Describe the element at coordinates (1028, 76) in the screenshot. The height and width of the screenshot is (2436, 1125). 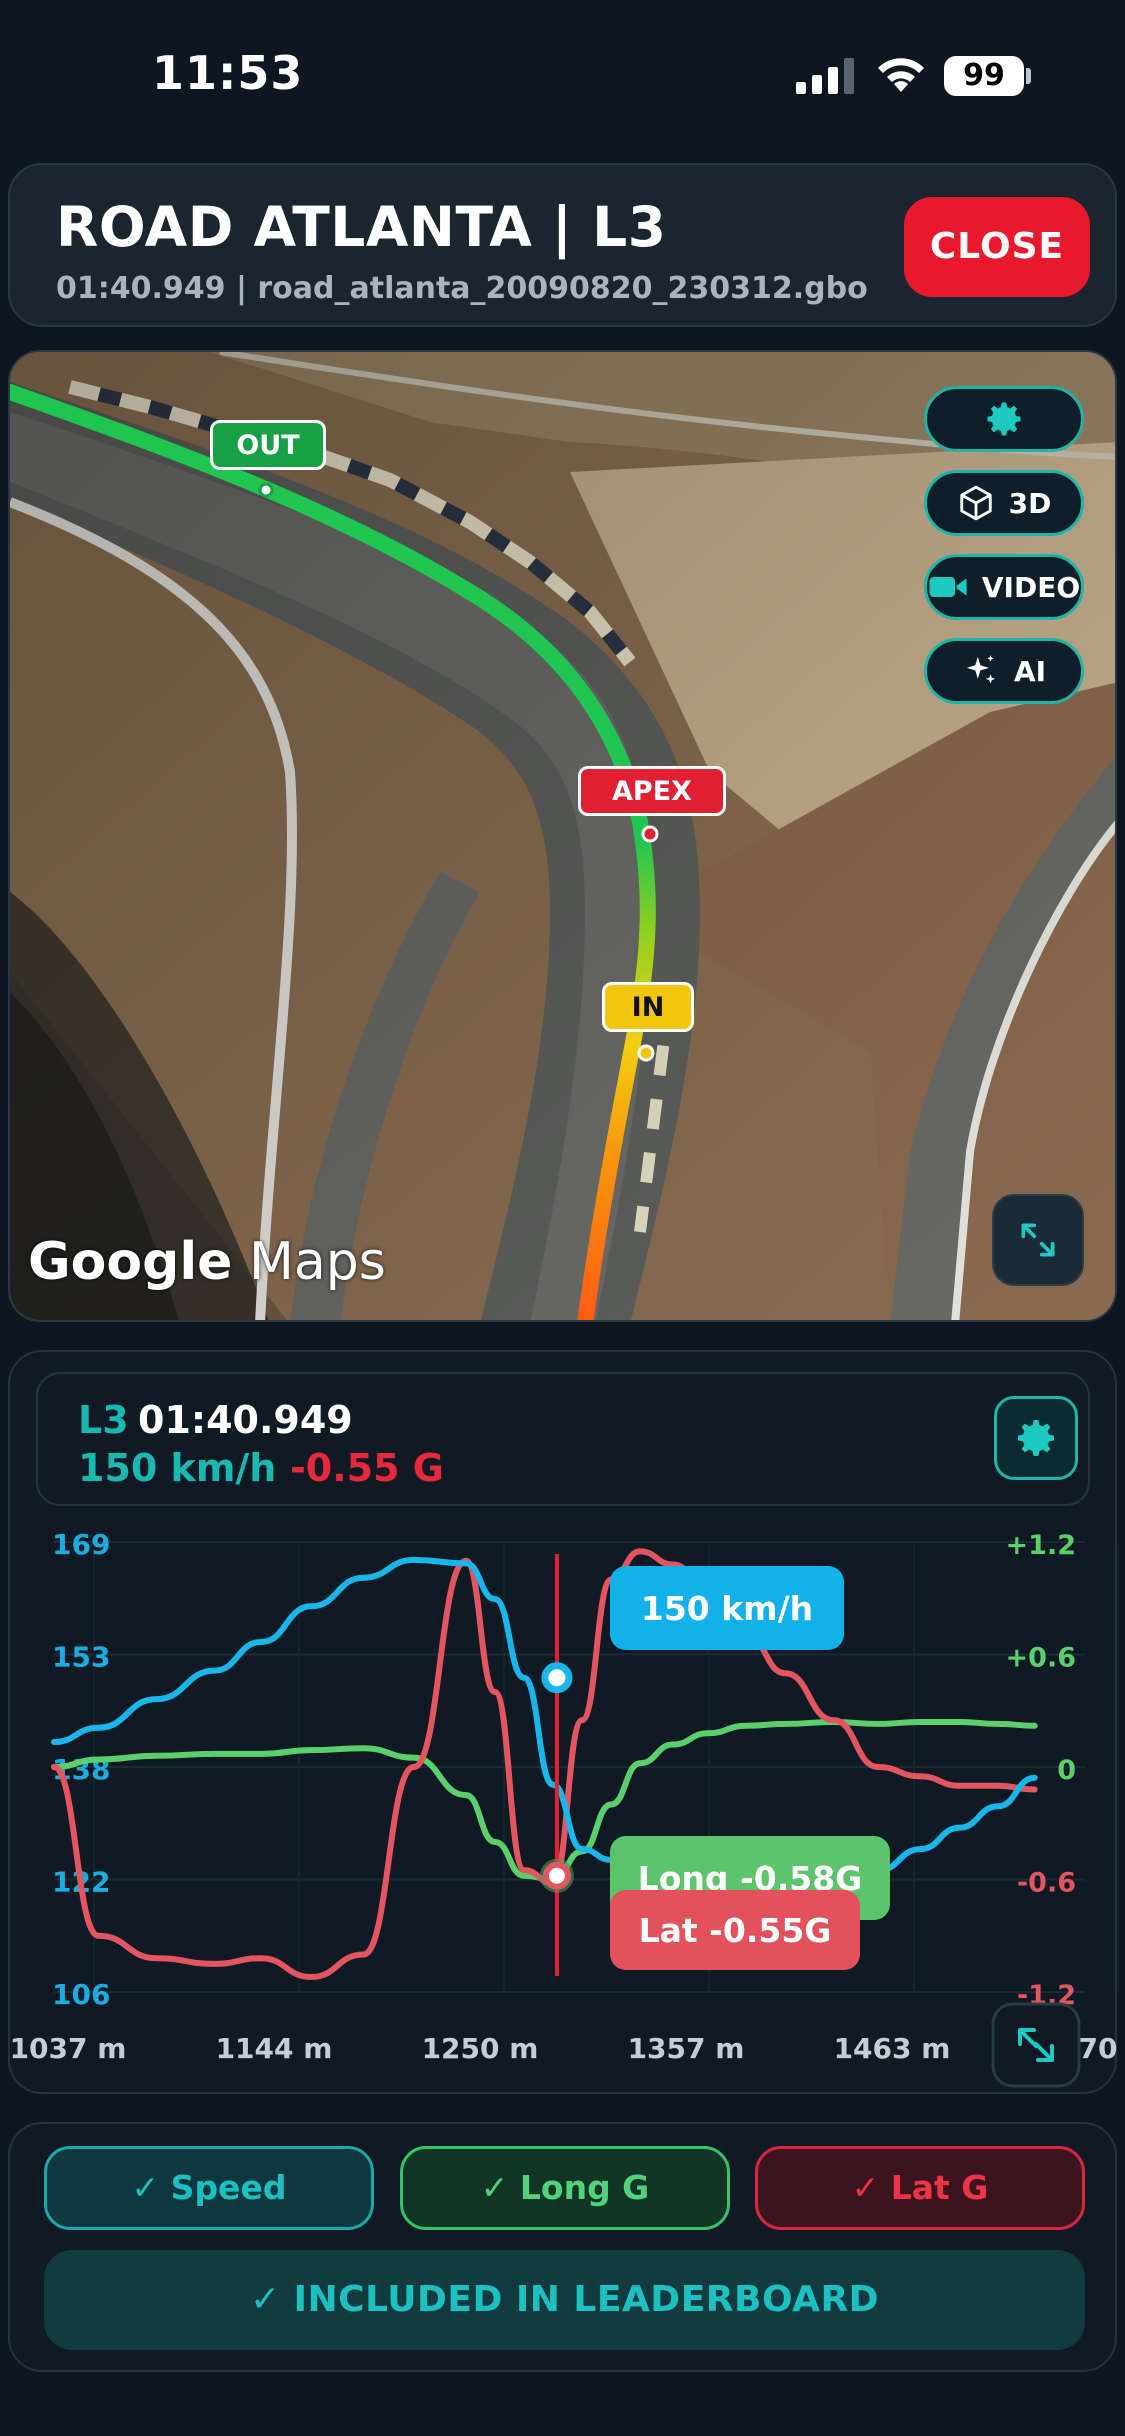
I see `battery-tip` at that location.